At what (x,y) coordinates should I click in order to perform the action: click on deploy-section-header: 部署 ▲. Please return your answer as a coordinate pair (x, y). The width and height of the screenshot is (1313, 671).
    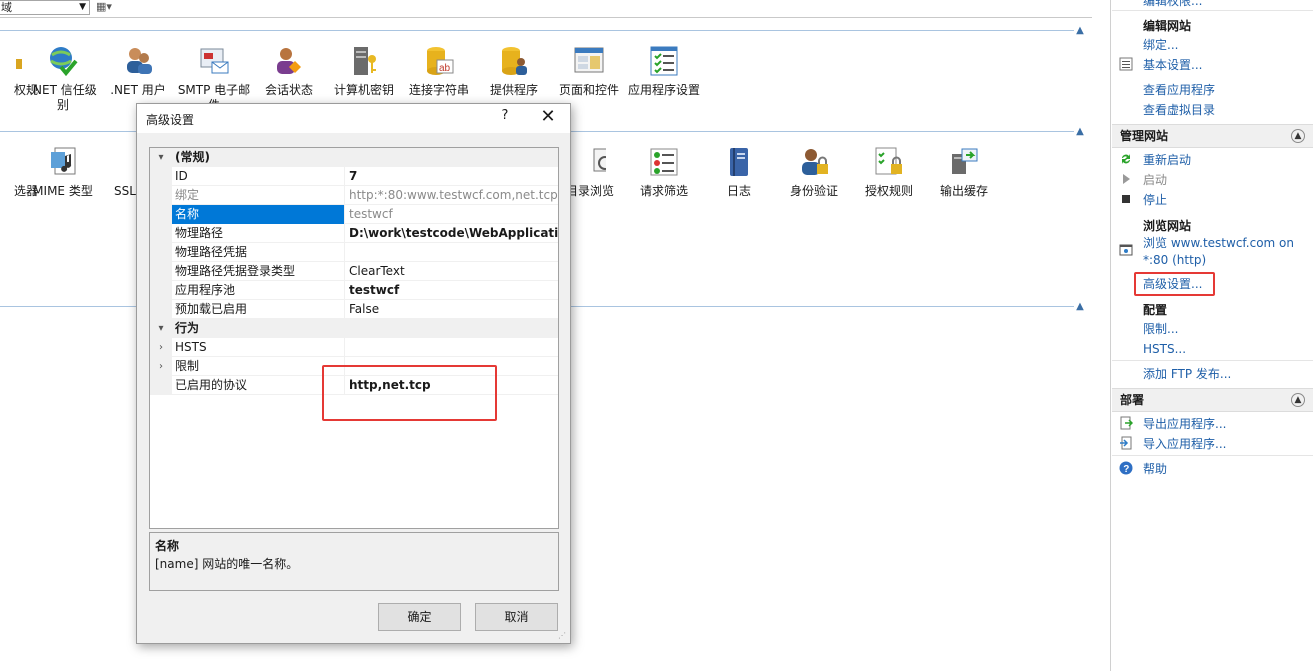
    Looking at the image, I should click on (1212, 400).